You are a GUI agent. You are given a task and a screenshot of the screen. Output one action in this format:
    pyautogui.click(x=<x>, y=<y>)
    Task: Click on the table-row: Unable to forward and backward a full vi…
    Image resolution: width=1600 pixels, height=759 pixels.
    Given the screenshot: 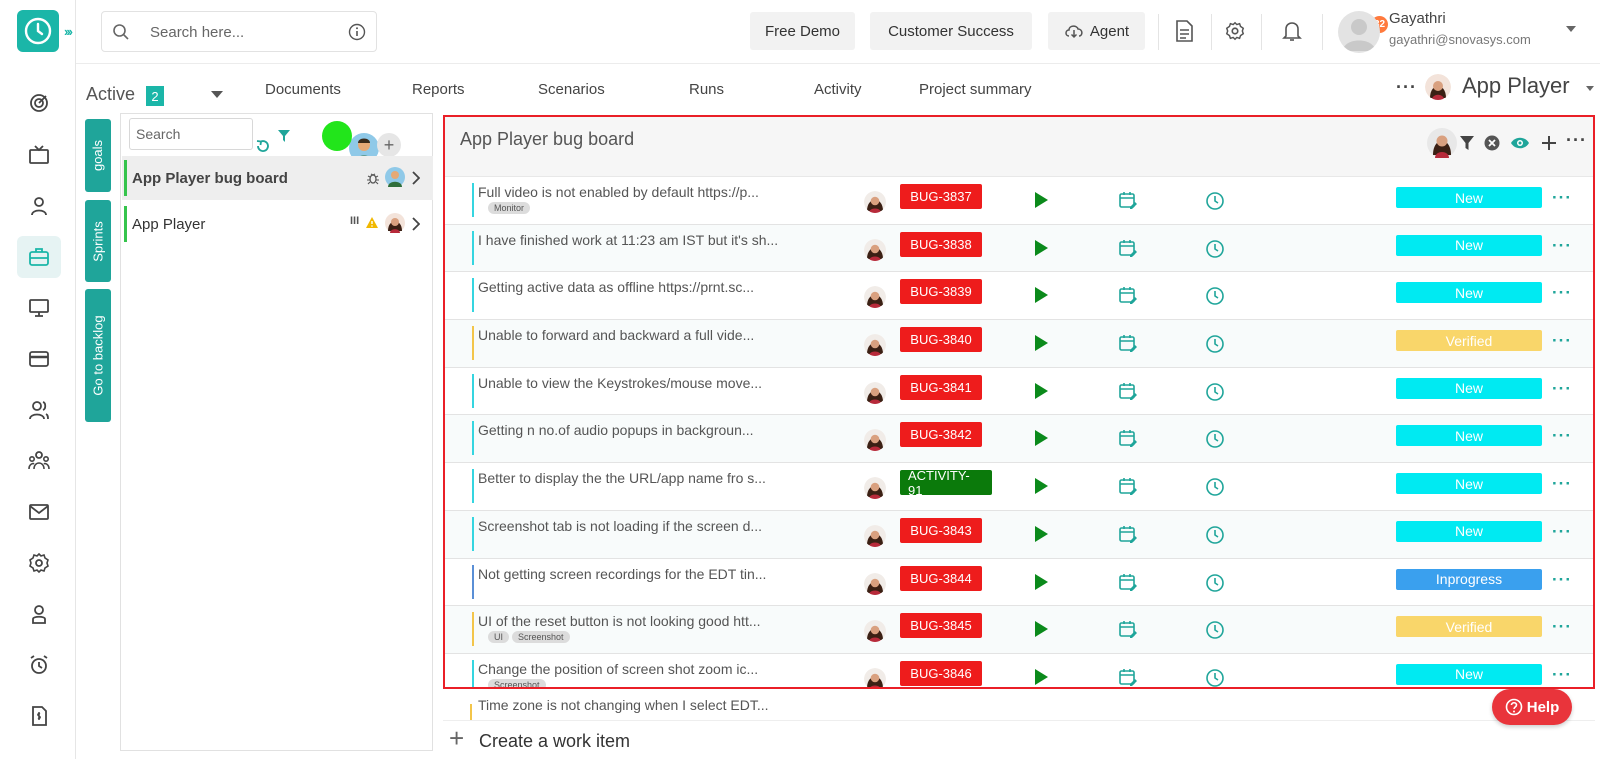 What is the action you would take?
    pyautogui.click(x=1019, y=344)
    